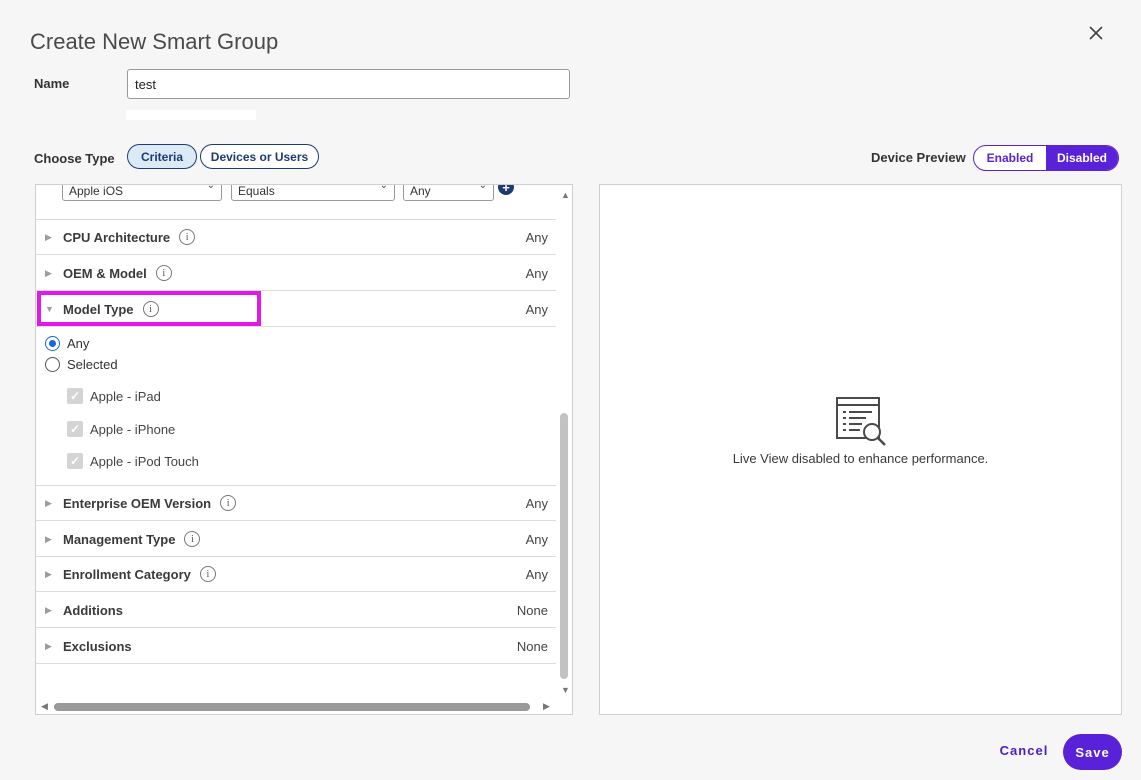  Describe the element at coordinates (256, 191) in the screenshot. I see `operator-select-value: Equals` at that location.